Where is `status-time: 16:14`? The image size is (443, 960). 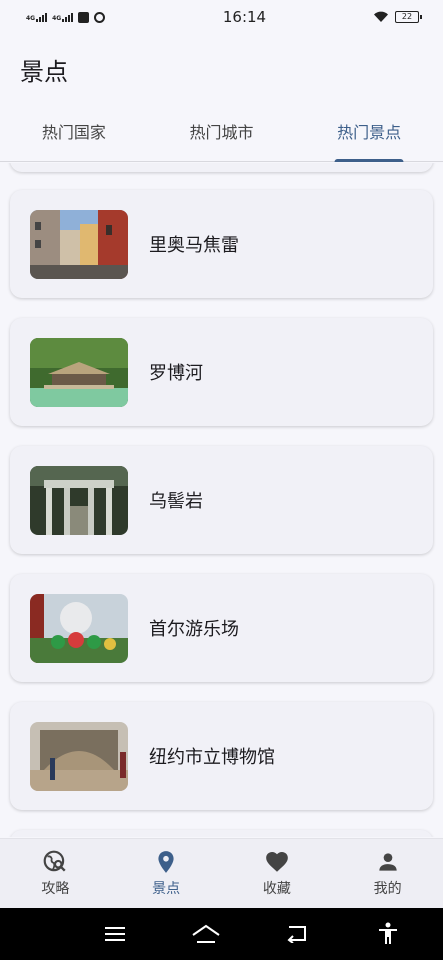 status-time: 16:14 is located at coordinates (244, 17).